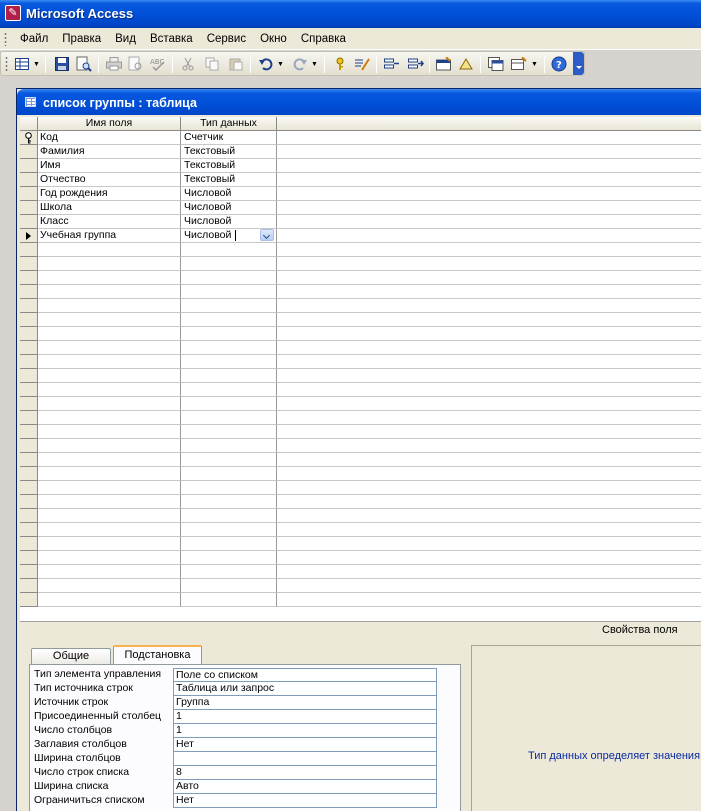  Describe the element at coordinates (360, 208) in the screenshot. I see `field-row: Школа Числовой` at that location.